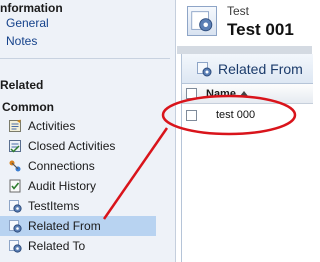  Describe the element at coordinates (85, 58) in the screenshot. I see `divider` at that location.